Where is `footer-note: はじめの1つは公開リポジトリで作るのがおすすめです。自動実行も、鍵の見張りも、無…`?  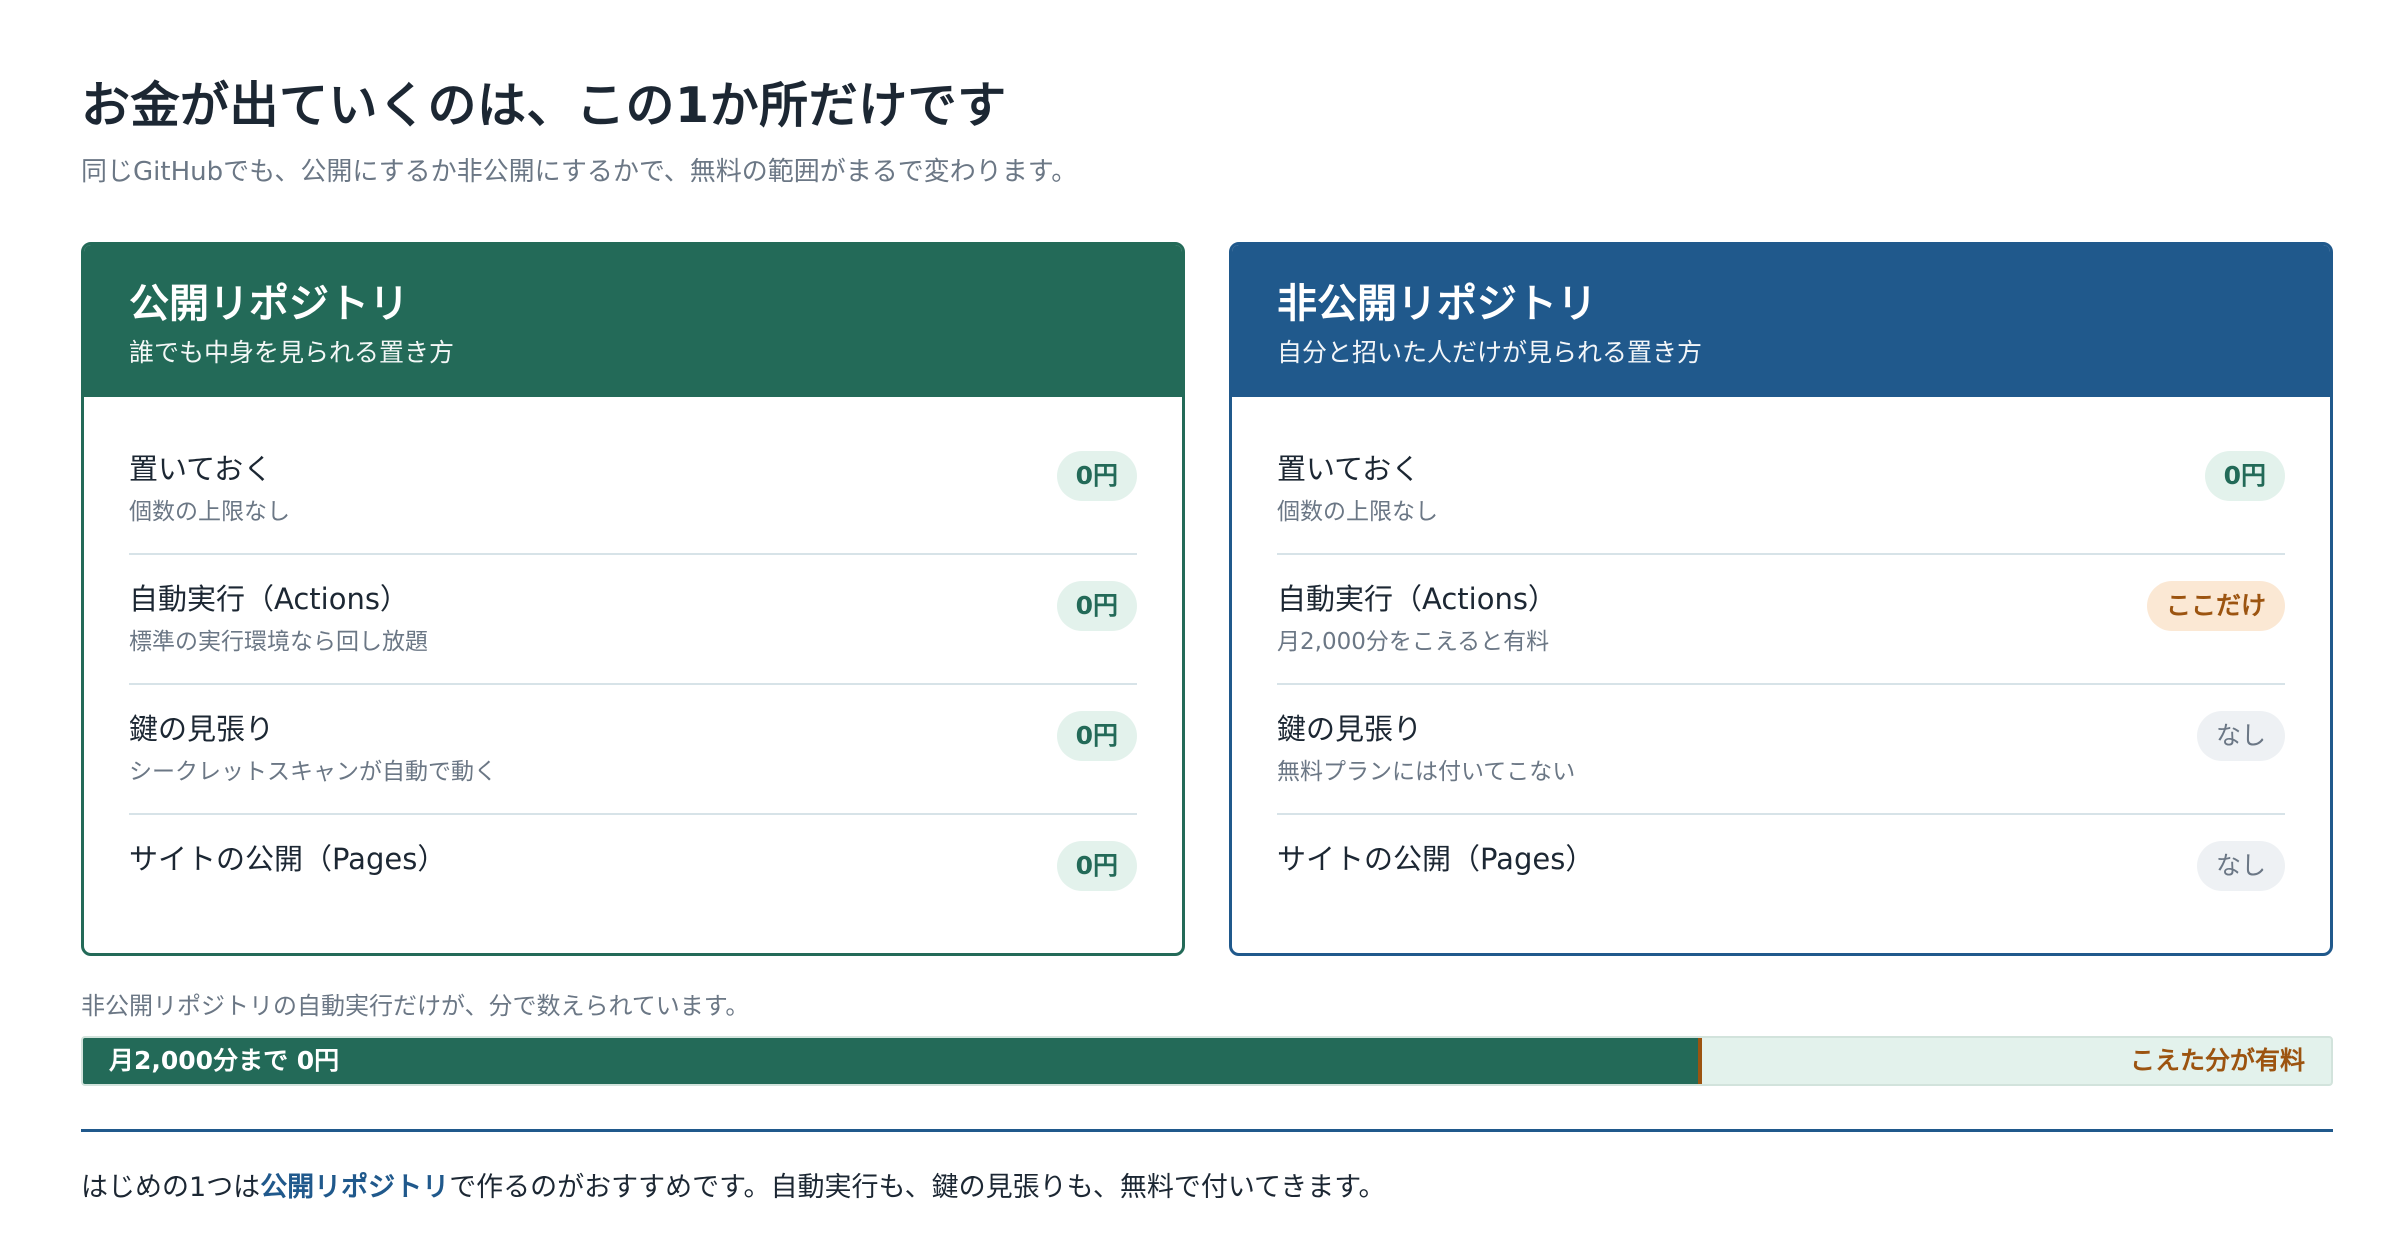 footer-note: はじめの1つは公開リポジトリで作るのがおすすめです。自動実行も、鍵の見張りも、無… is located at coordinates (733, 1188).